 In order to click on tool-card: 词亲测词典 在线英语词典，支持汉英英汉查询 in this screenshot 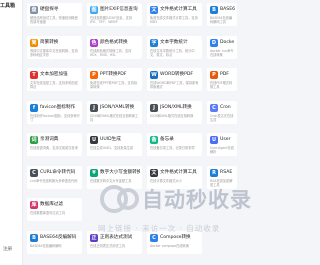, I will do `click(54, 144)`.